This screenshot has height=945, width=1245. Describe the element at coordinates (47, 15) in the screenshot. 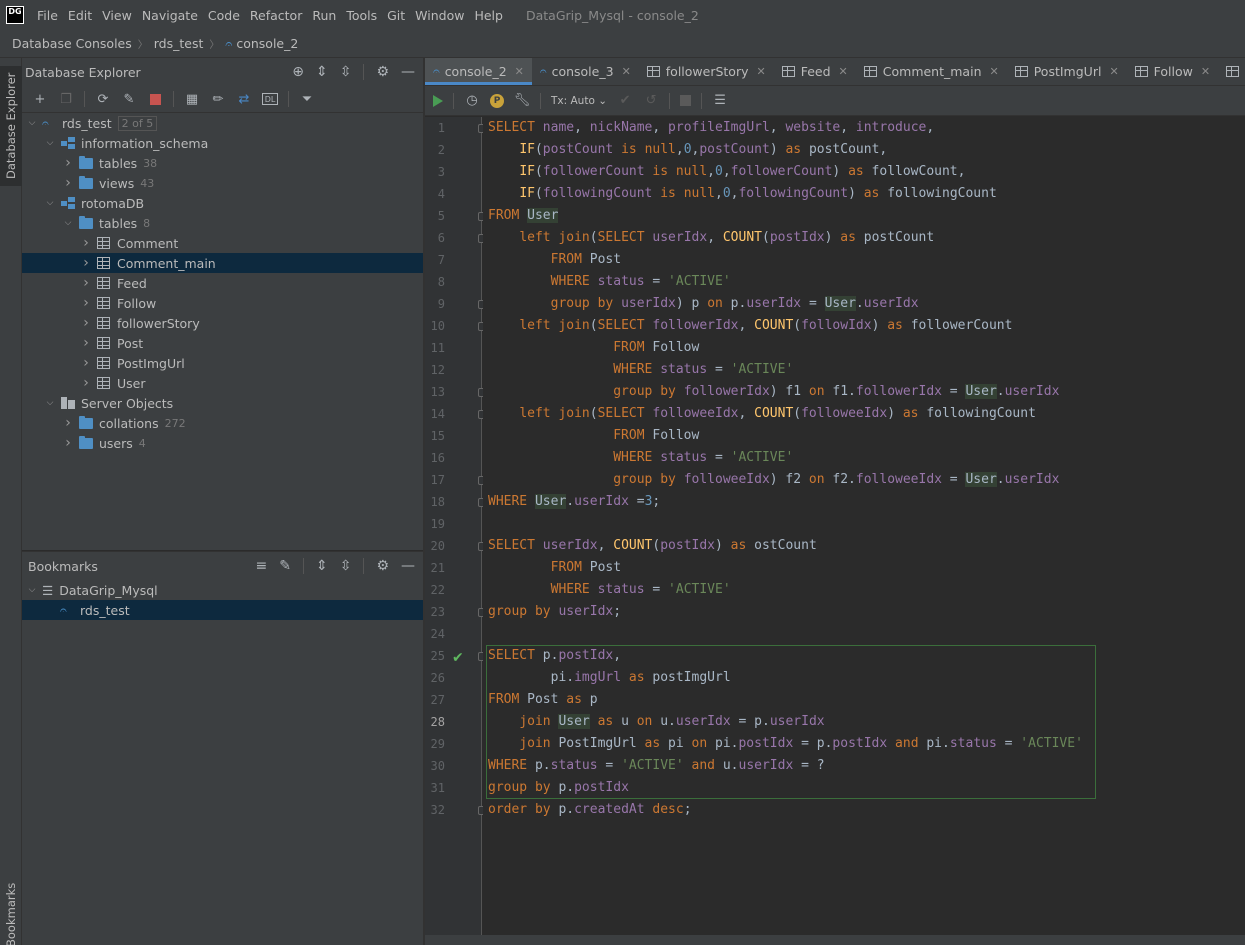

I see `menu-file: File` at that location.